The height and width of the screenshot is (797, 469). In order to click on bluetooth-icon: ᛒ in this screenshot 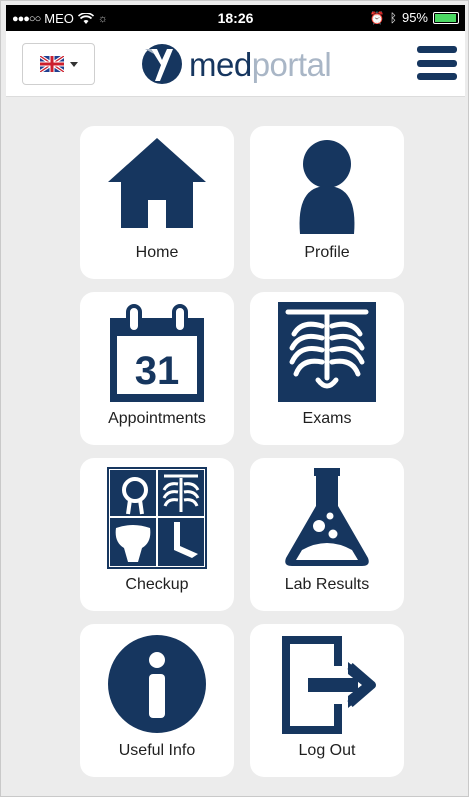, I will do `click(393, 17)`.